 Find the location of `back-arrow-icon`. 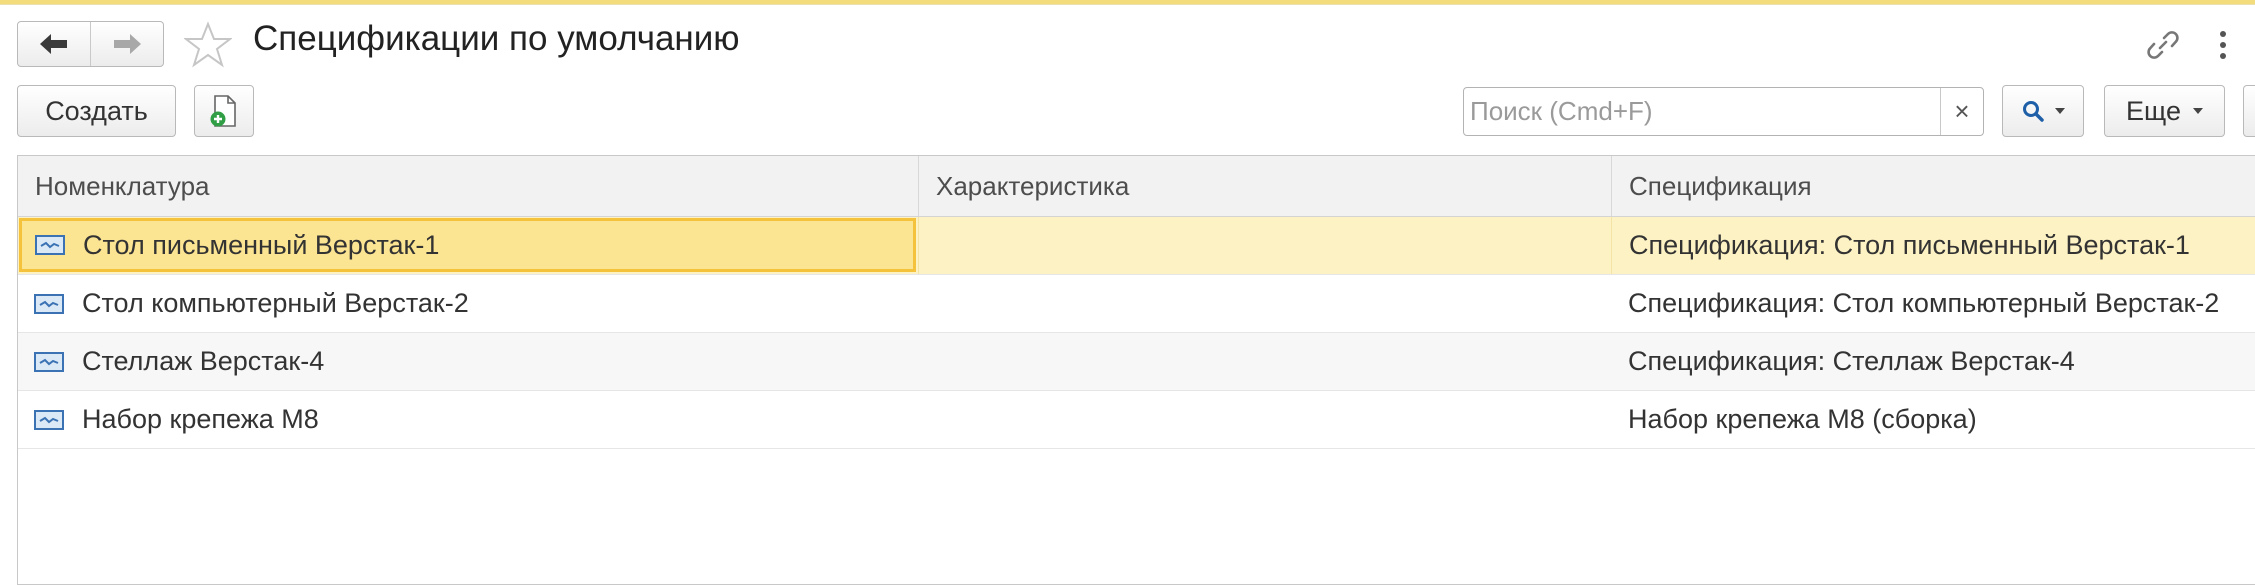

back-arrow-icon is located at coordinates (53, 44).